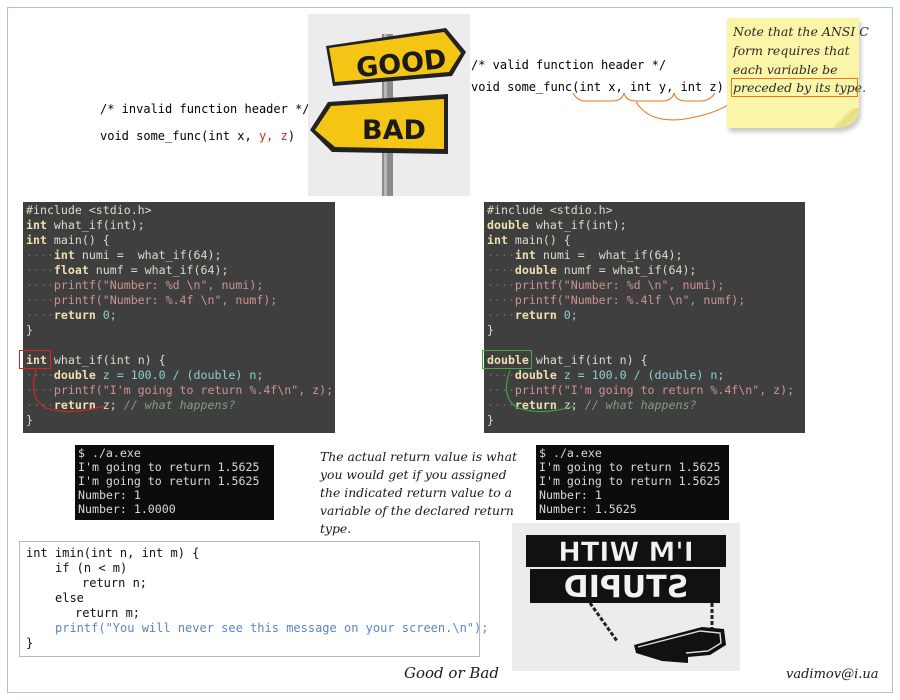 The height and width of the screenshot is (700, 900). I want to click on code-line: int imin(int n, int m) {, so click(113, 553).